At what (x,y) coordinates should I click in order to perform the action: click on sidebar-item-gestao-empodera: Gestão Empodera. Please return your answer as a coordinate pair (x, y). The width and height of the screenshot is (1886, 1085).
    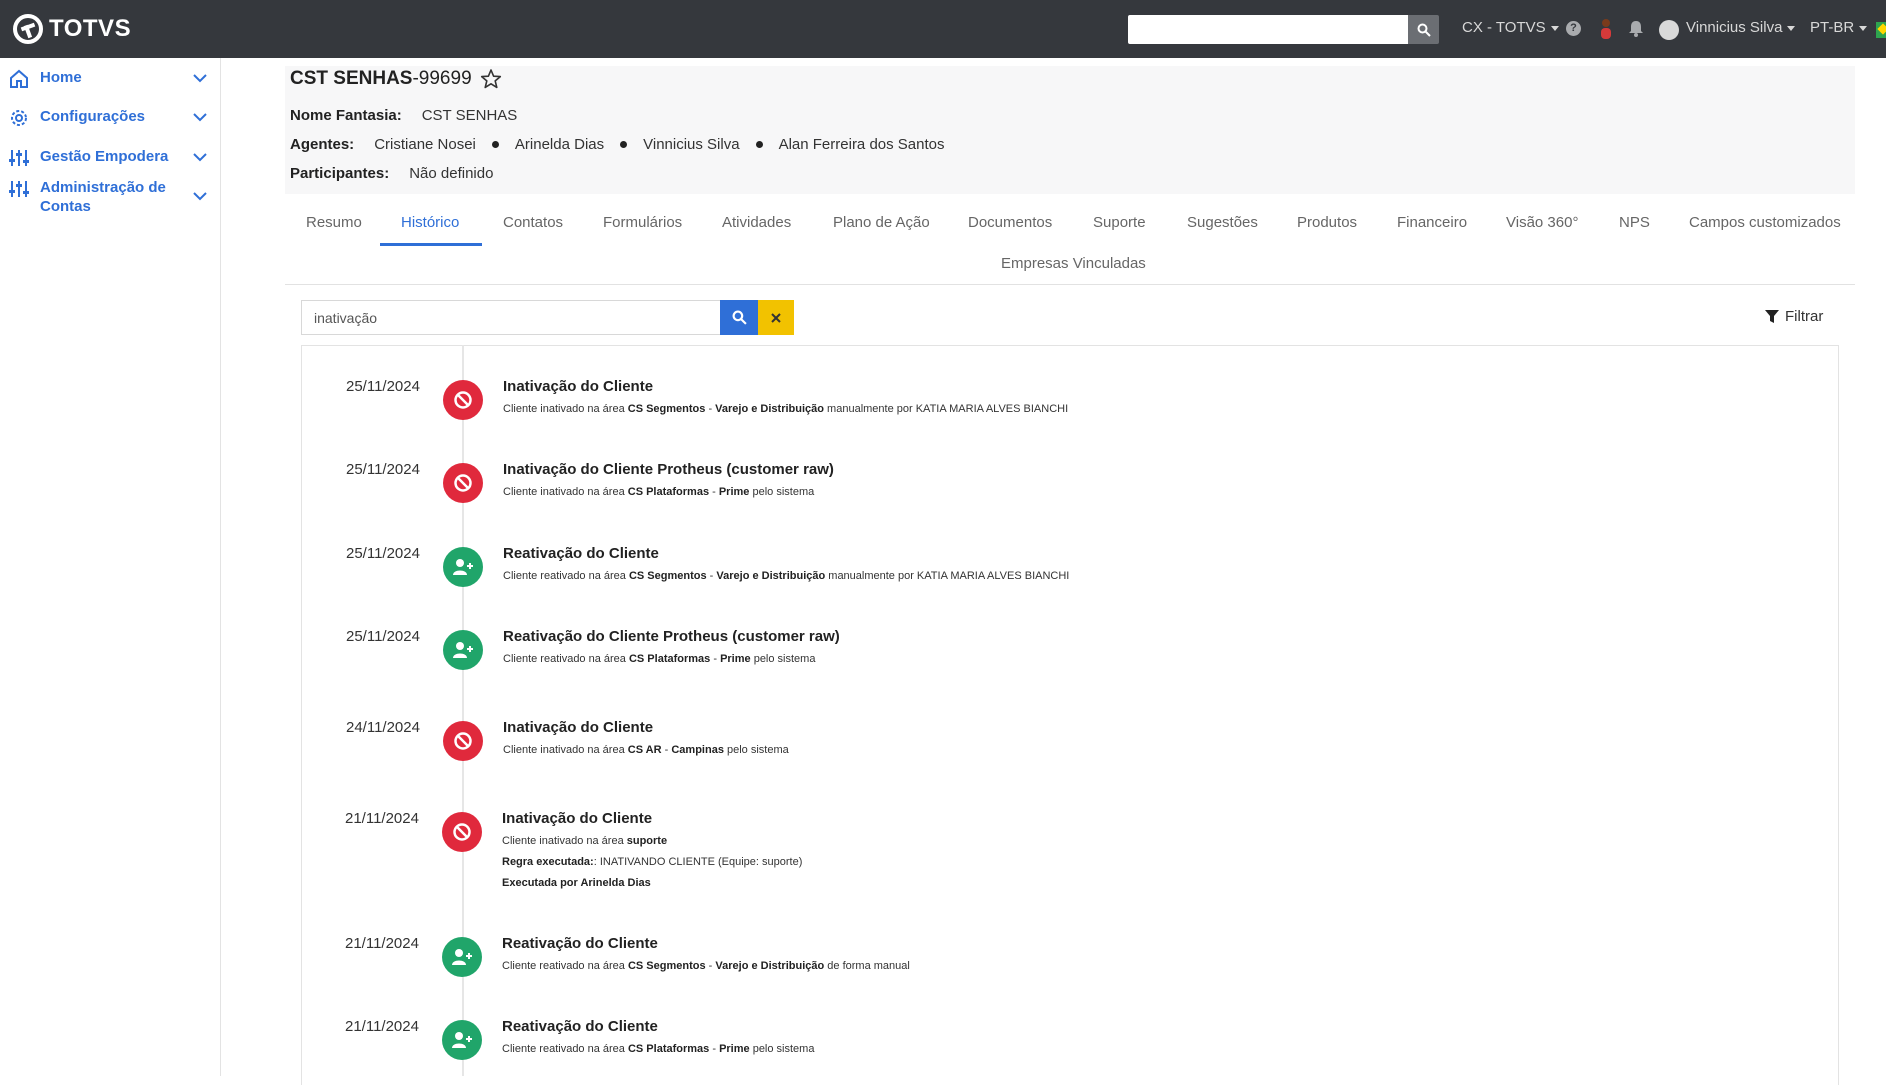
    Looking at the image, I should click on (108, 158).